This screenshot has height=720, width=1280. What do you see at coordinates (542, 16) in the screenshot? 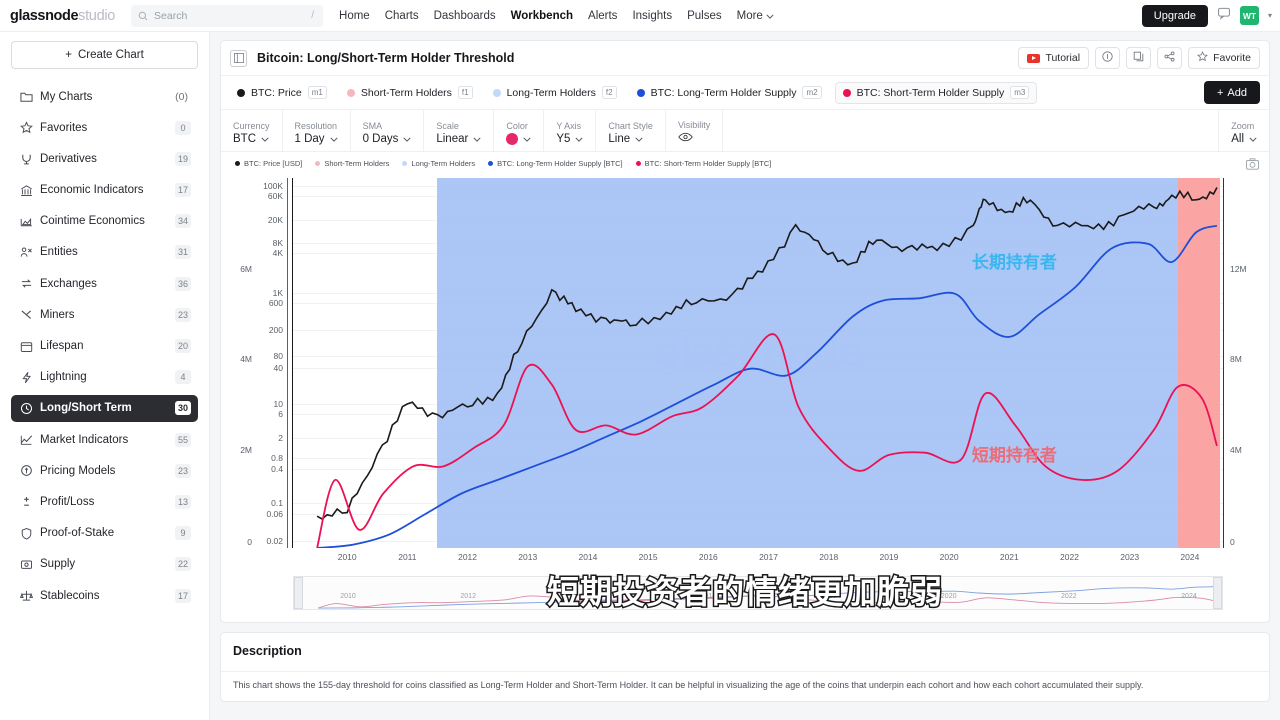
I see `nav-link-workbench: Workbench` at bounding box center [542, 16].